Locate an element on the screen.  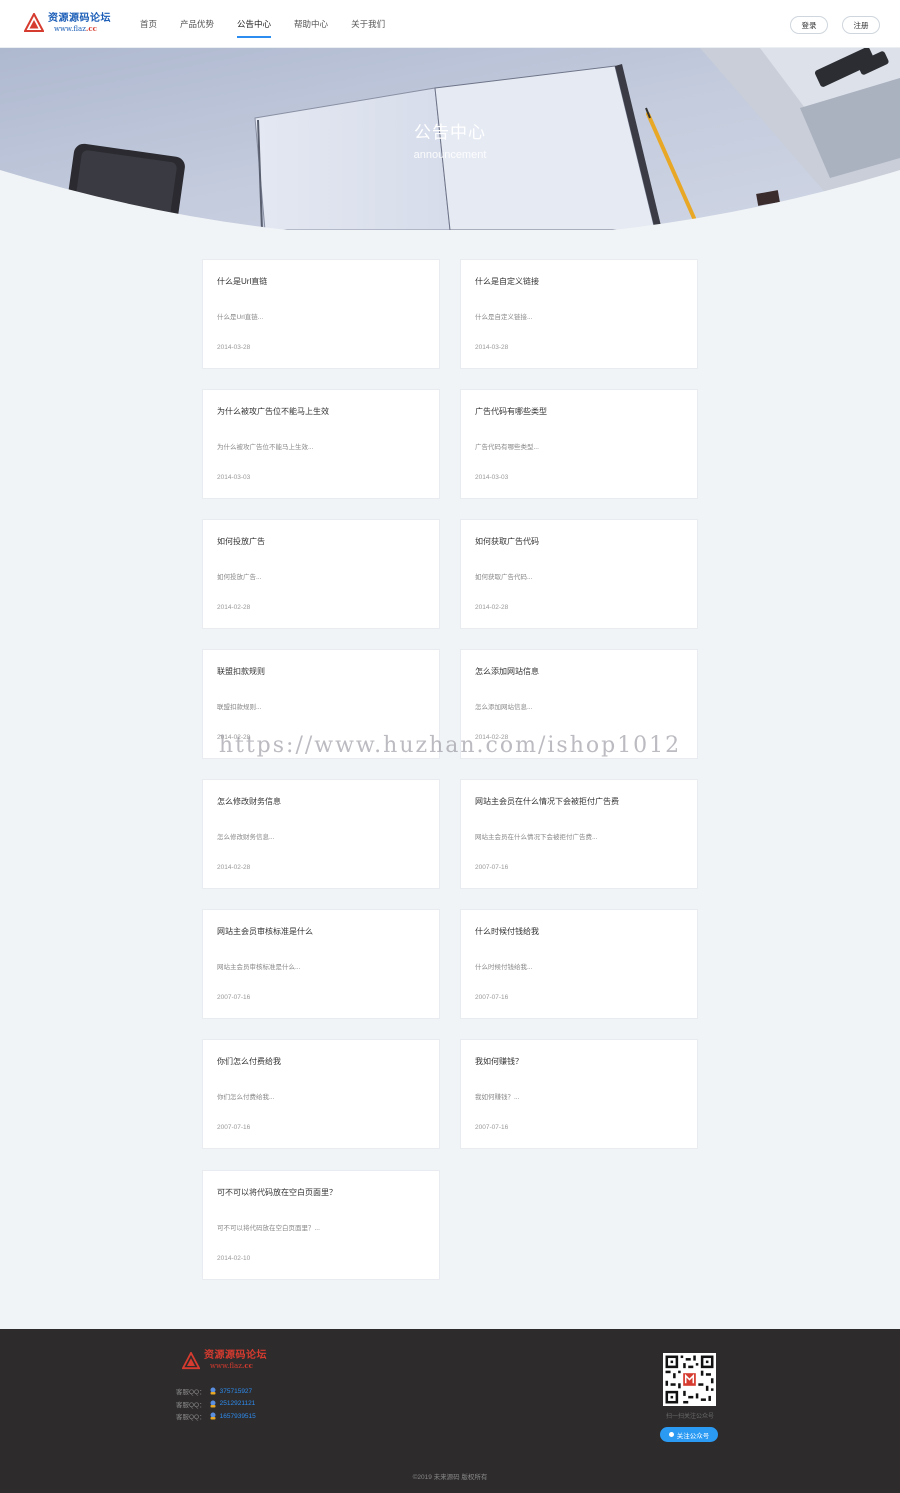
logo-url: www.flaz.cc is located at coordinates (75, 28).